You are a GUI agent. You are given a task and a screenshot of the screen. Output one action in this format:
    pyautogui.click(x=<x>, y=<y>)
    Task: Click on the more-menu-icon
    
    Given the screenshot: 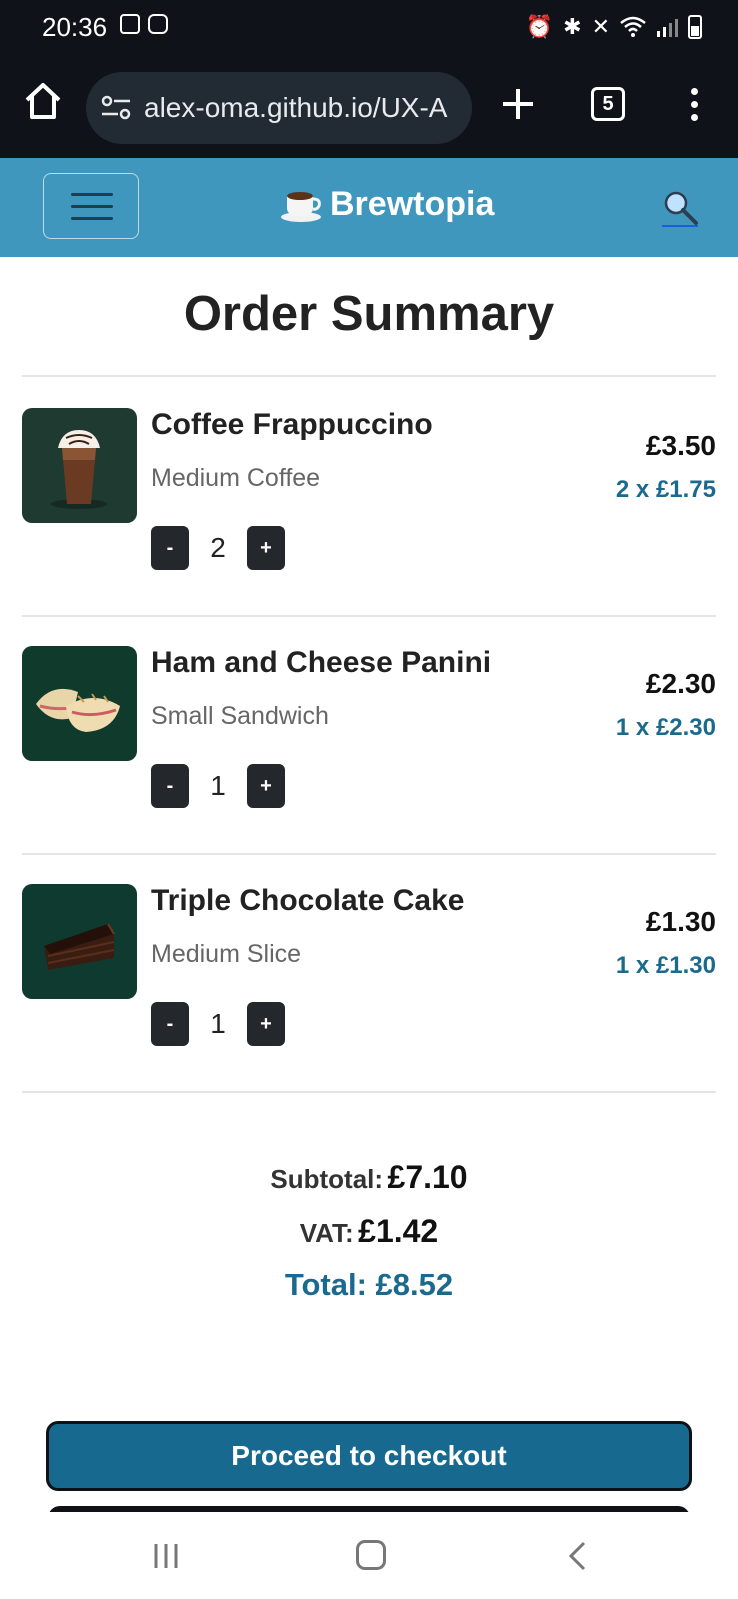 What is the action you would take?
    pyautogui.click(x=694, y=106)
    